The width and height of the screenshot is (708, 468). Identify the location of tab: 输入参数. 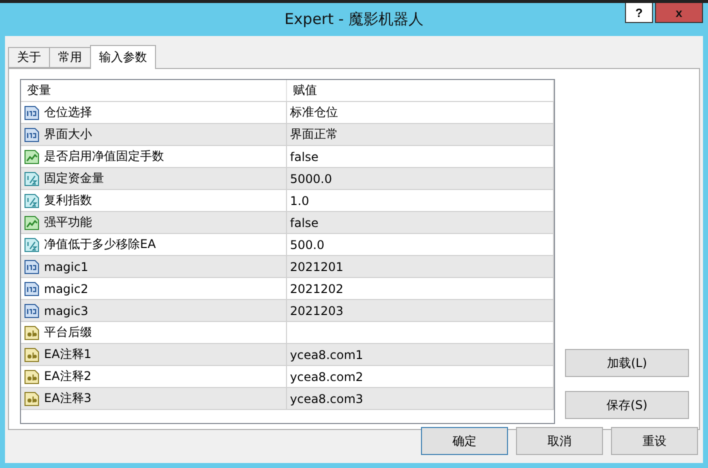
(123, 57).